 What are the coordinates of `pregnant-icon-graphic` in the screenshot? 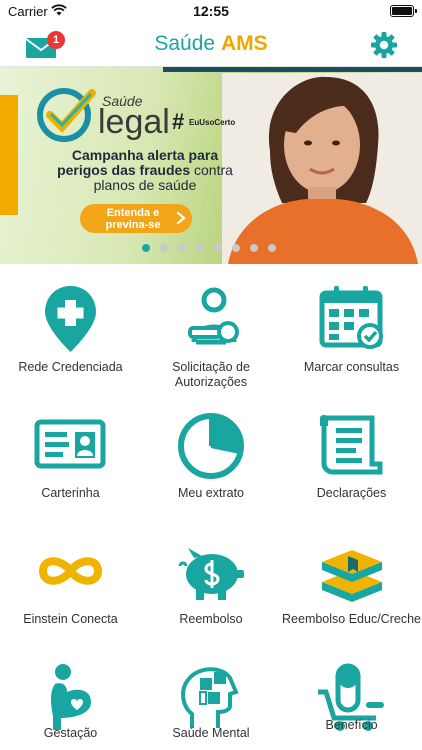 It's located at (71, 697).